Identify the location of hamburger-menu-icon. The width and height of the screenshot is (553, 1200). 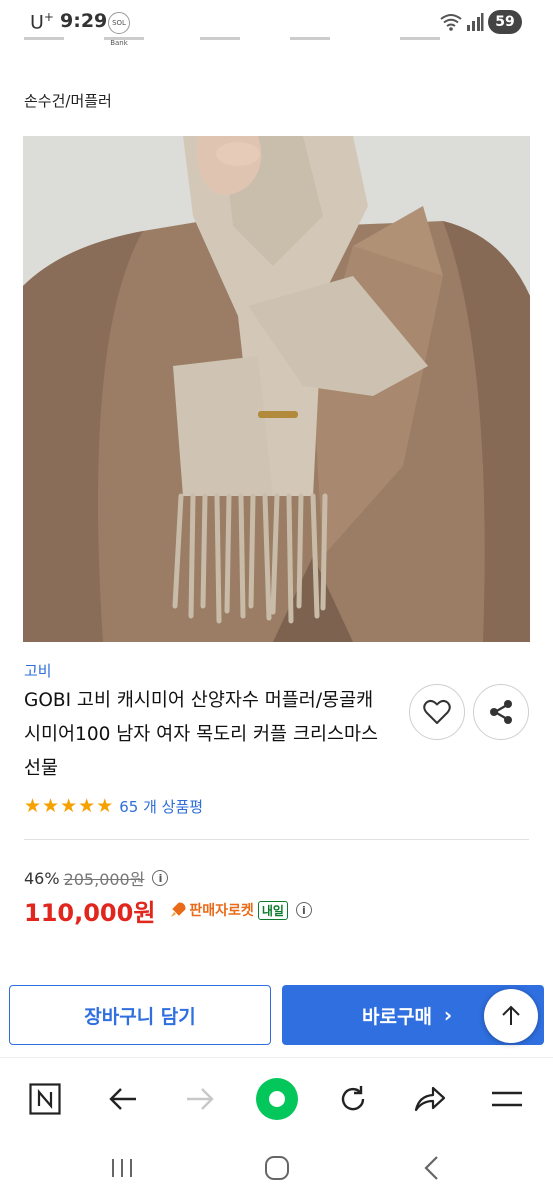
(507, 1099).